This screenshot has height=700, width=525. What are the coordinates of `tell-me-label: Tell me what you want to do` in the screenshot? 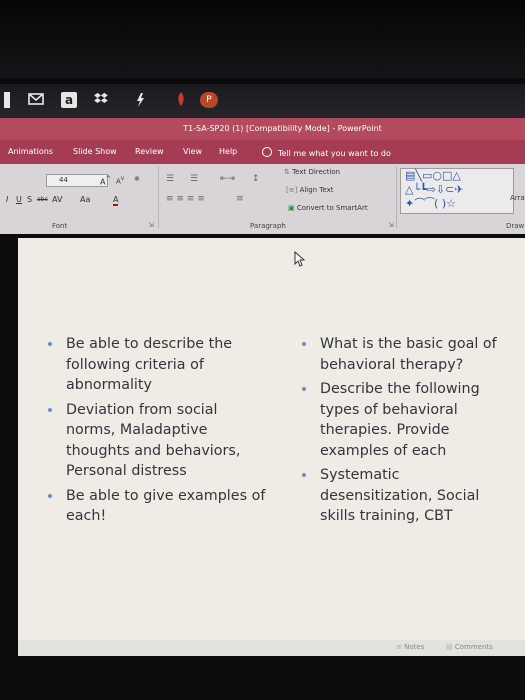 It's located at (334, 153).